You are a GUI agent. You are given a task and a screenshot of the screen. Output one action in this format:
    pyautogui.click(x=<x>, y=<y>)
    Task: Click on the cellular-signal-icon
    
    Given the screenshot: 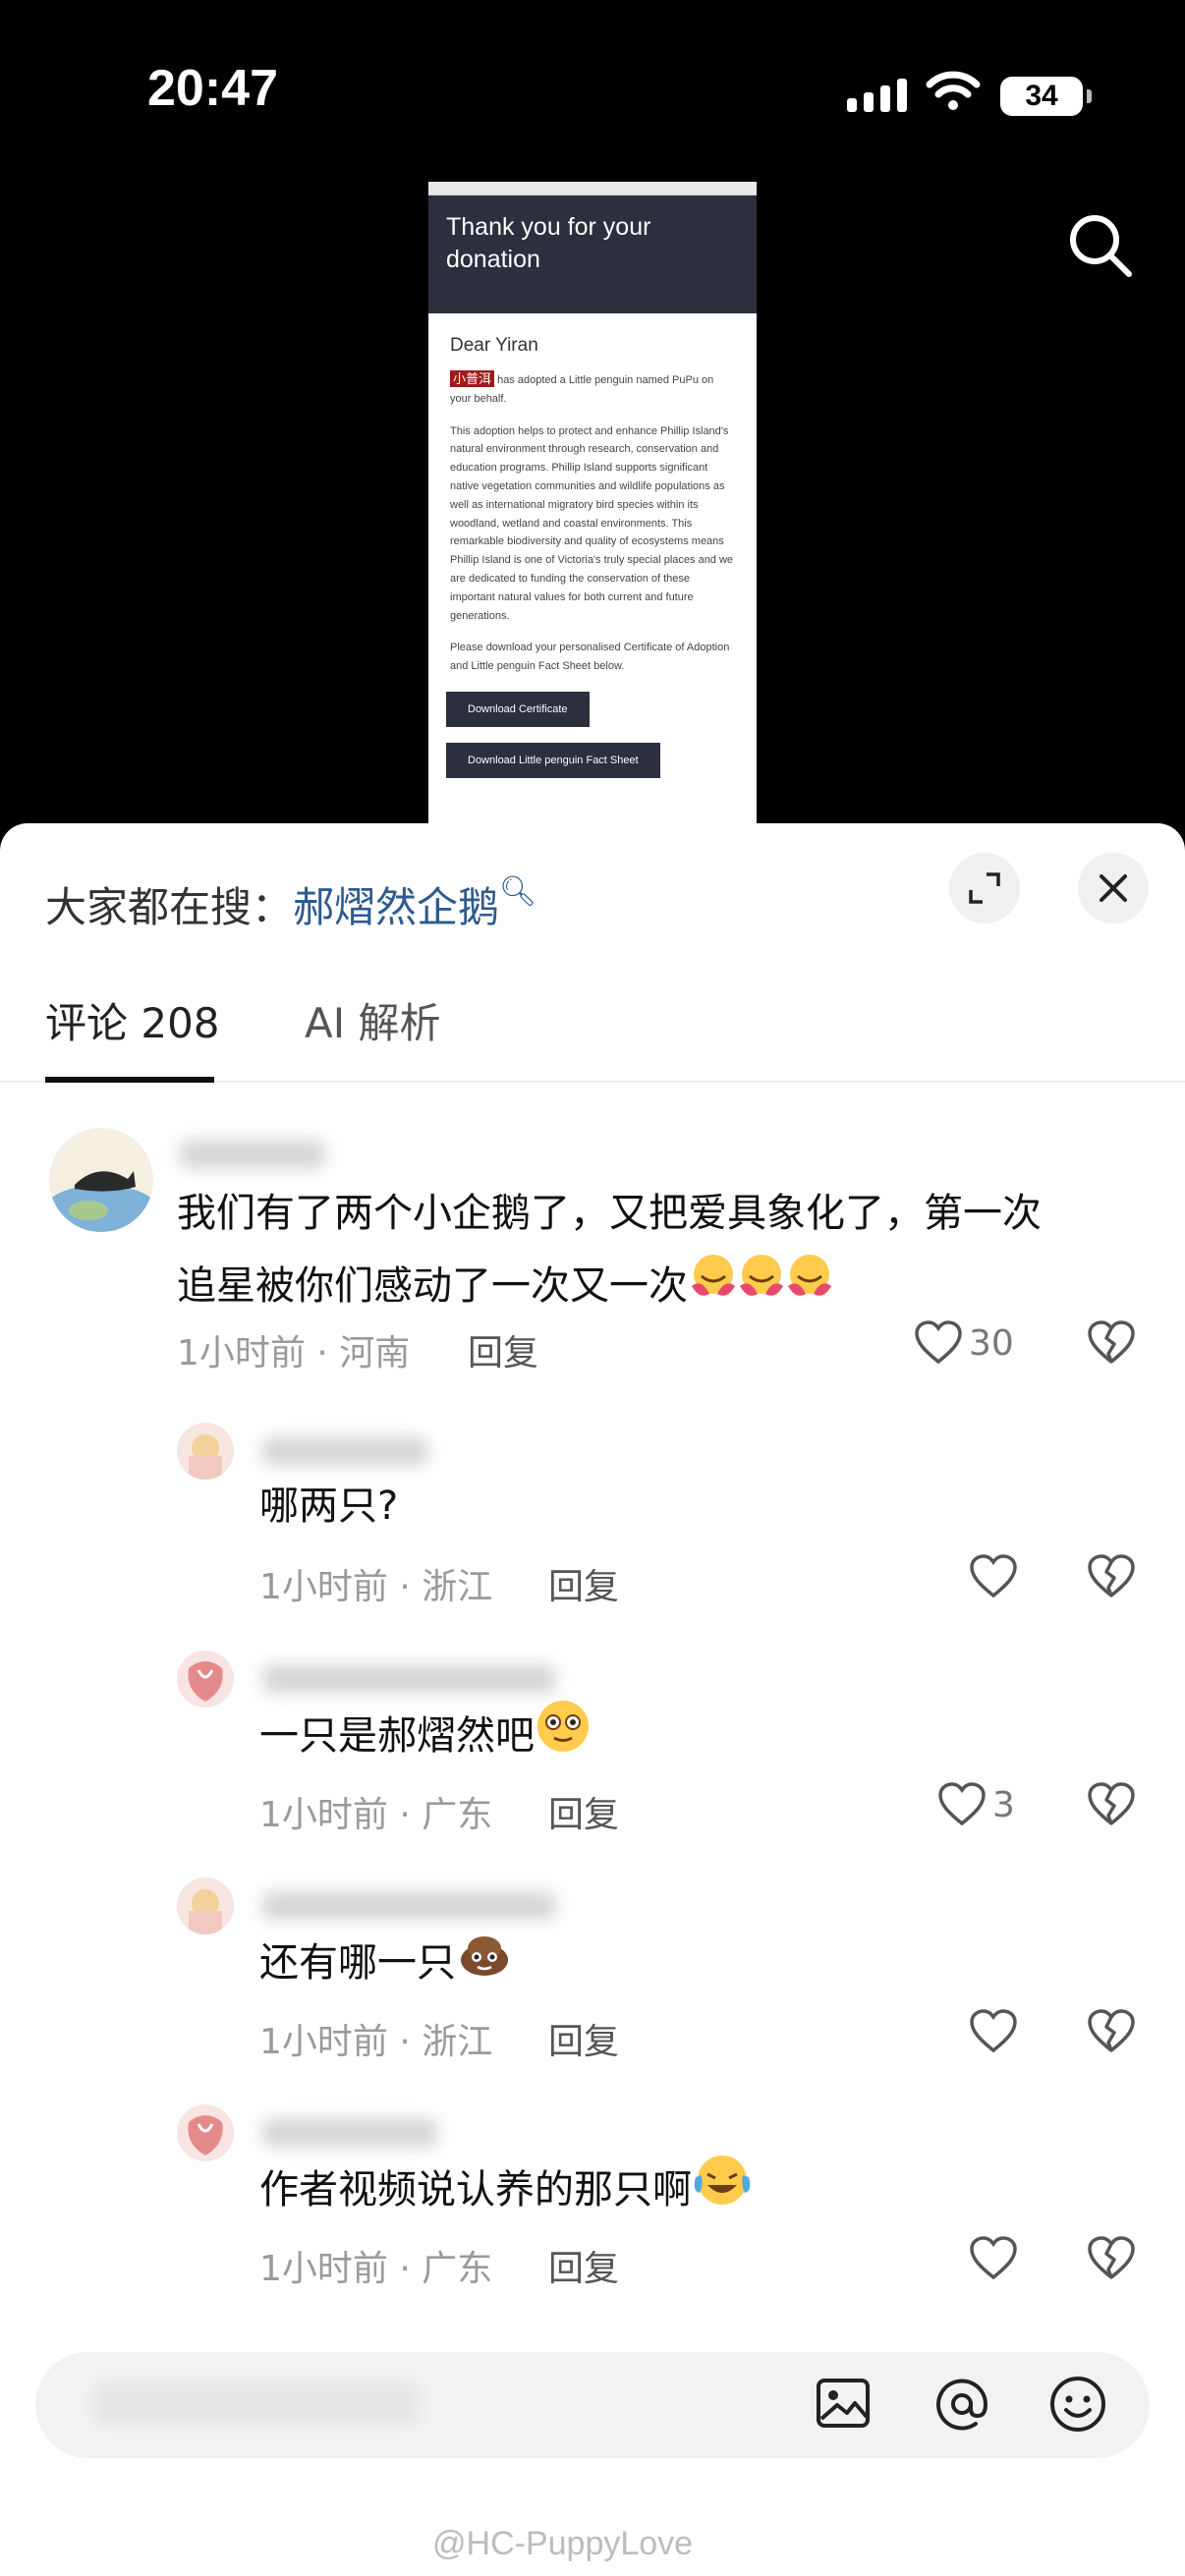 What is the action you would take?
    pyautogui.click(x=877, y=95)
    